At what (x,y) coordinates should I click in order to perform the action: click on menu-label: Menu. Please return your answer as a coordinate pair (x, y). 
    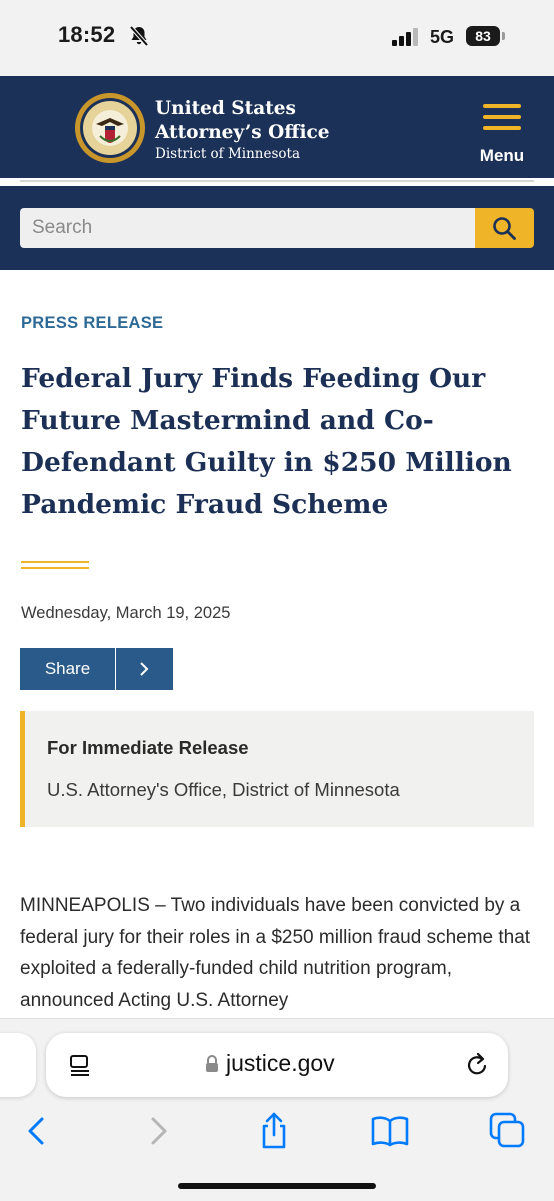
    Looking at the image, I should click on (502, 155).